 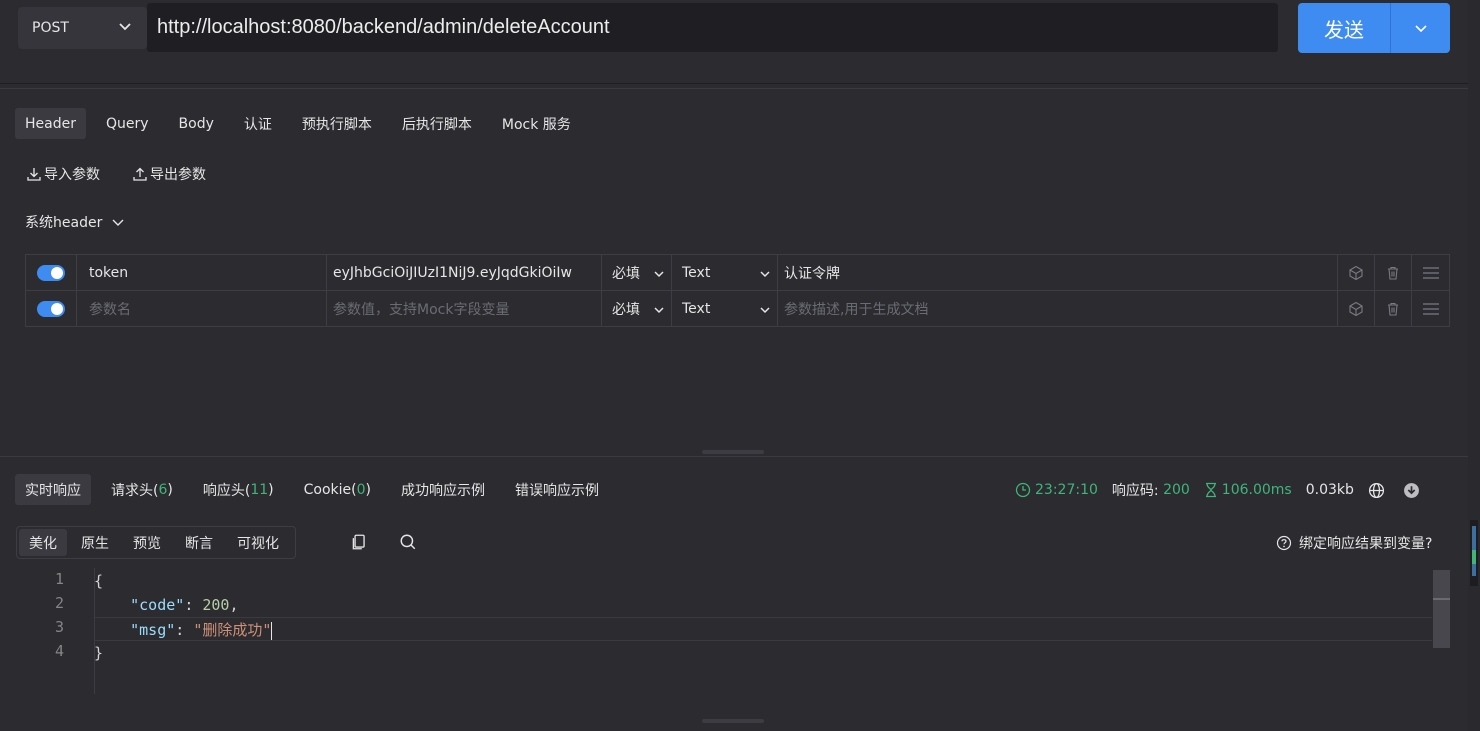 I want to click on count-badge: 11, so click(x=259, y=489).